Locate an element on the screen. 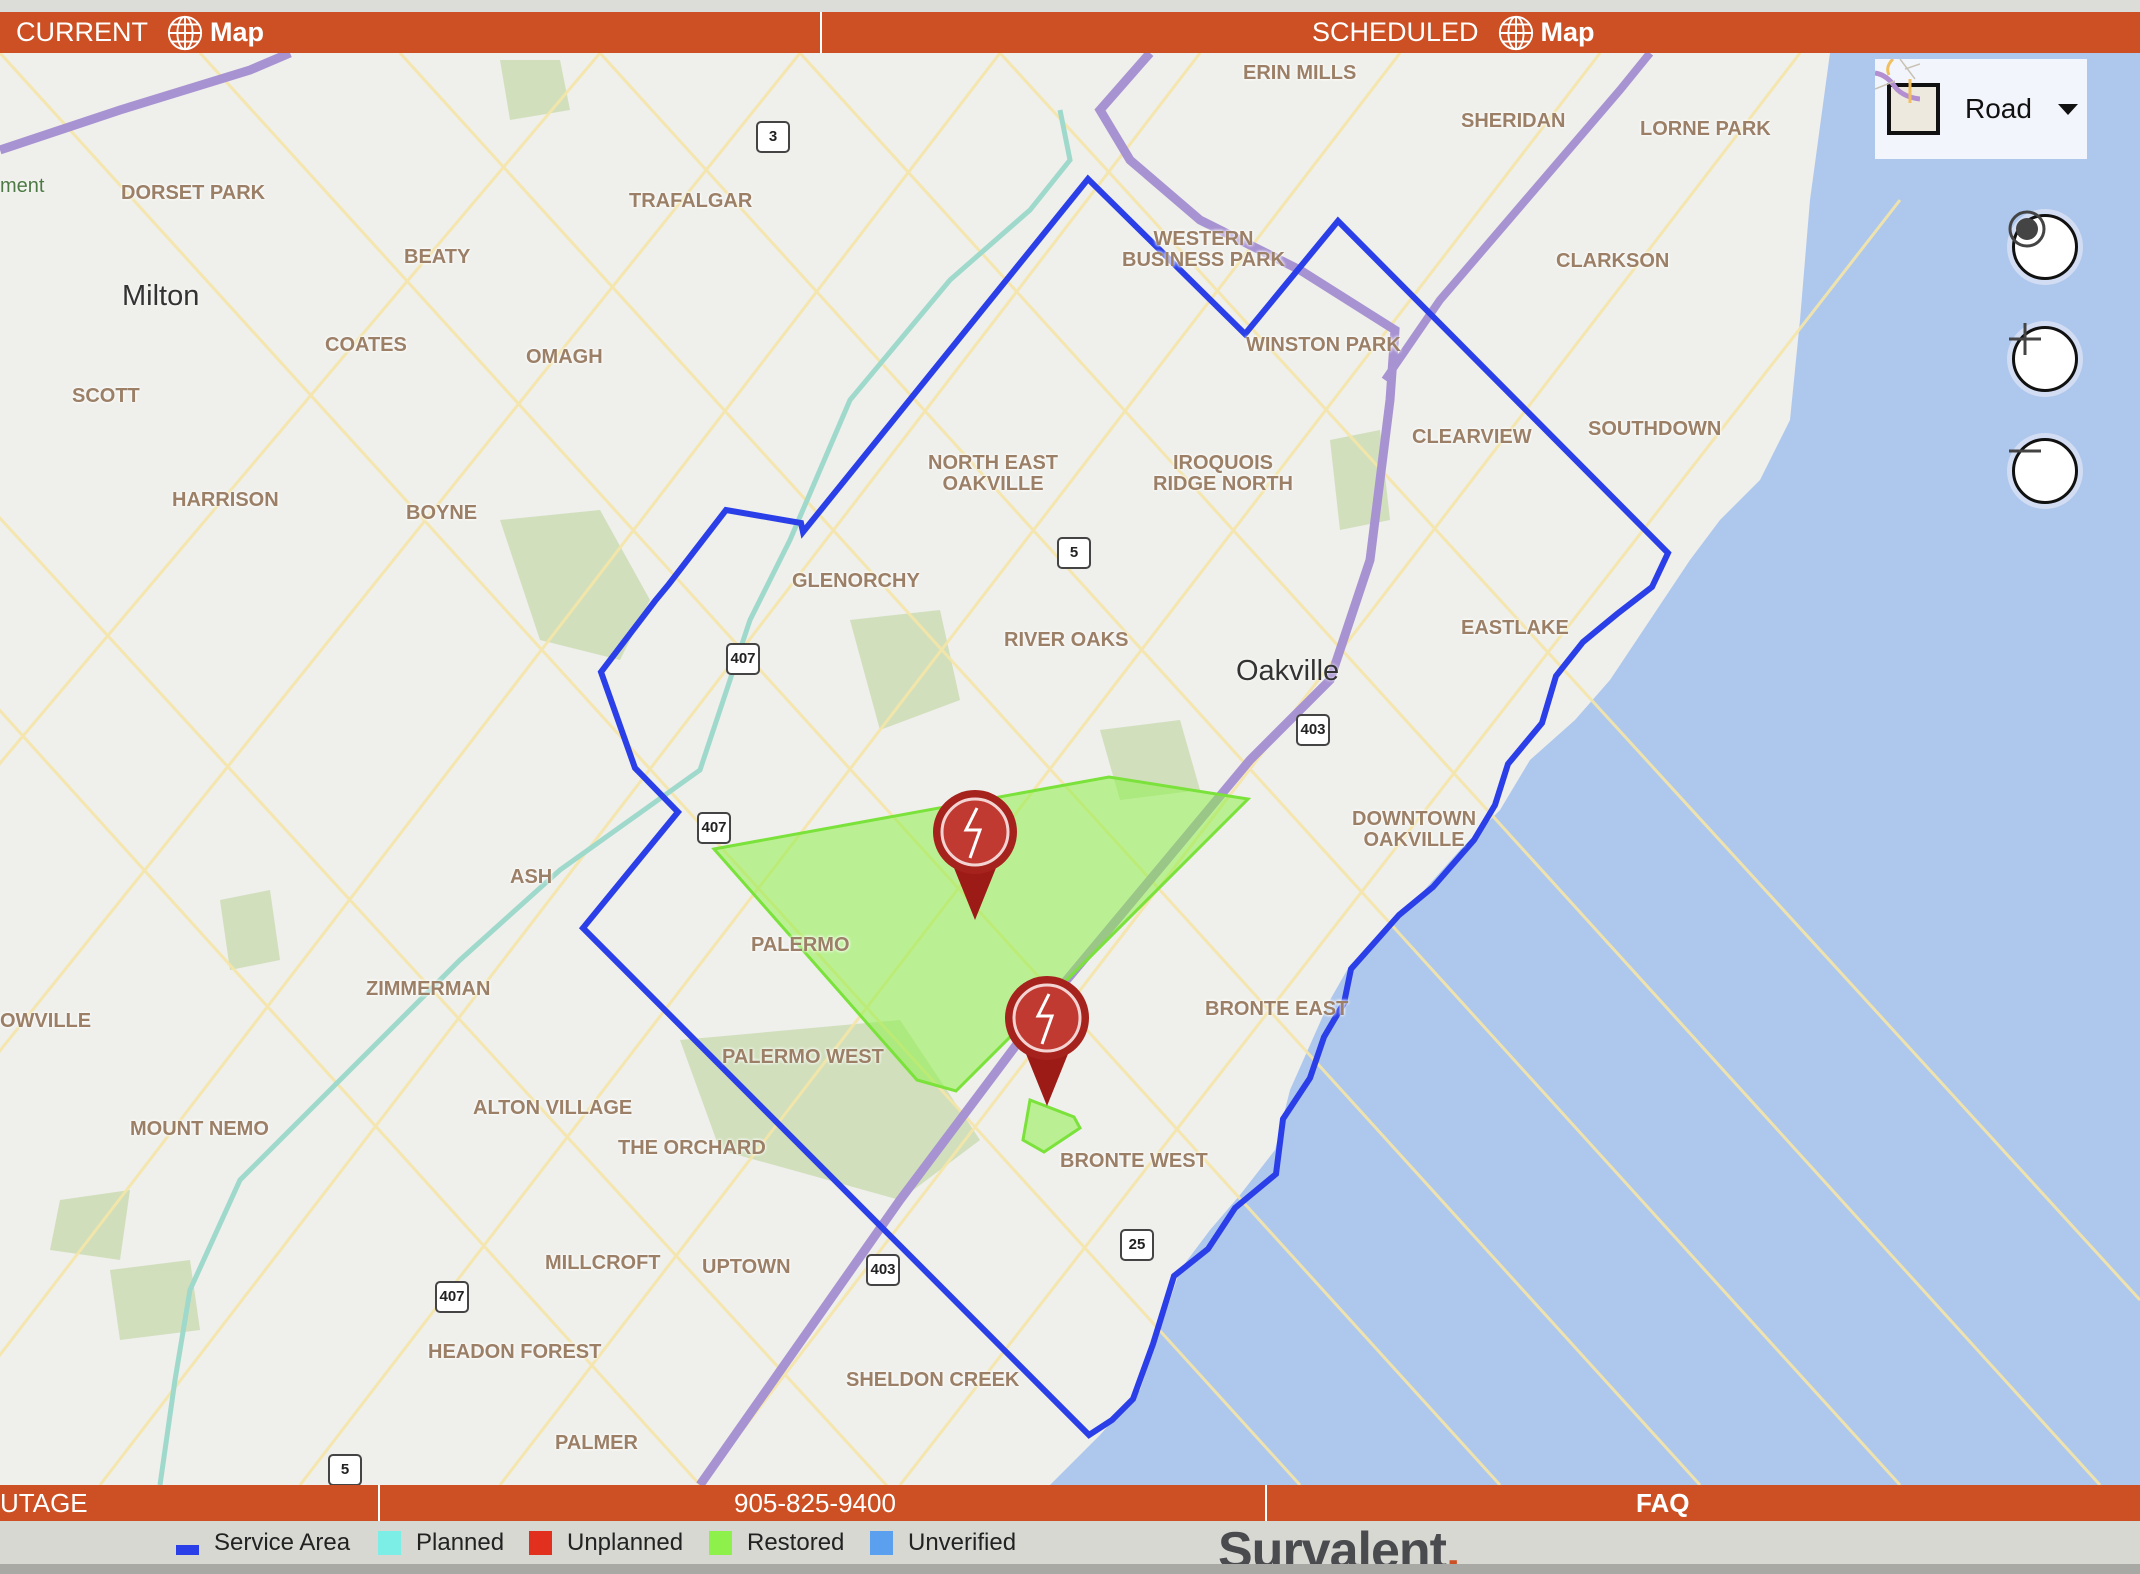  current-map-link: CURRENT Map is located at coordinates (140, 32).